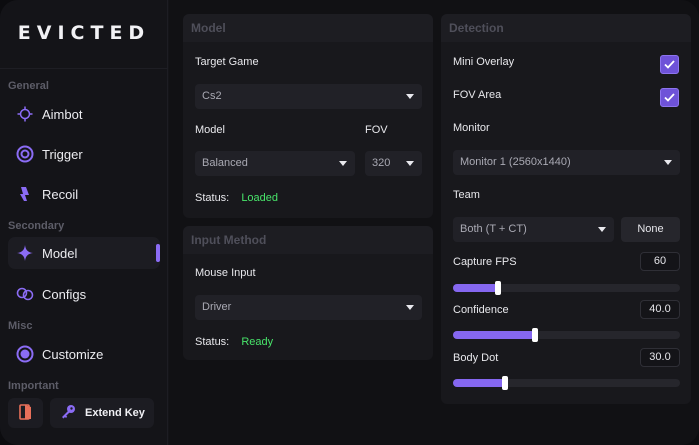 The image size is (699, 445). Describe the element at coordinates (466, 195) in the screenshot. I see `team-label: Team` at that location.